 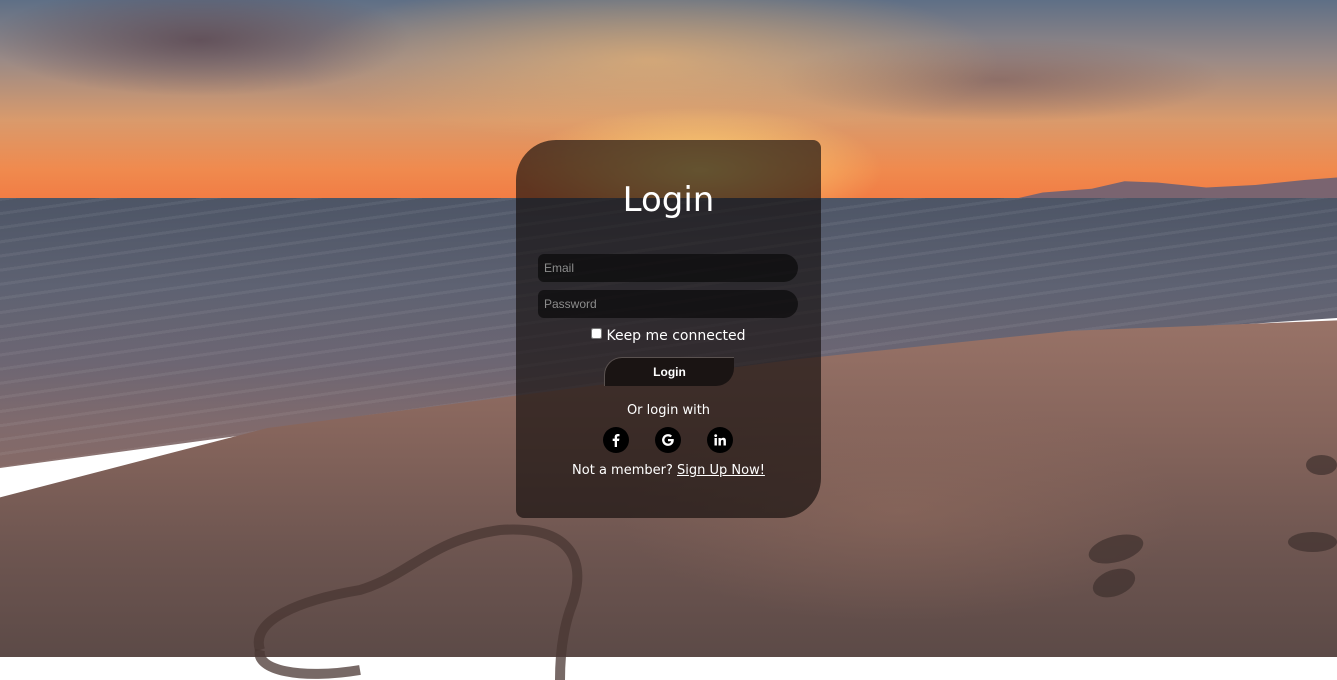 I want to click on facebook-icon, so click(x=616, y=440).